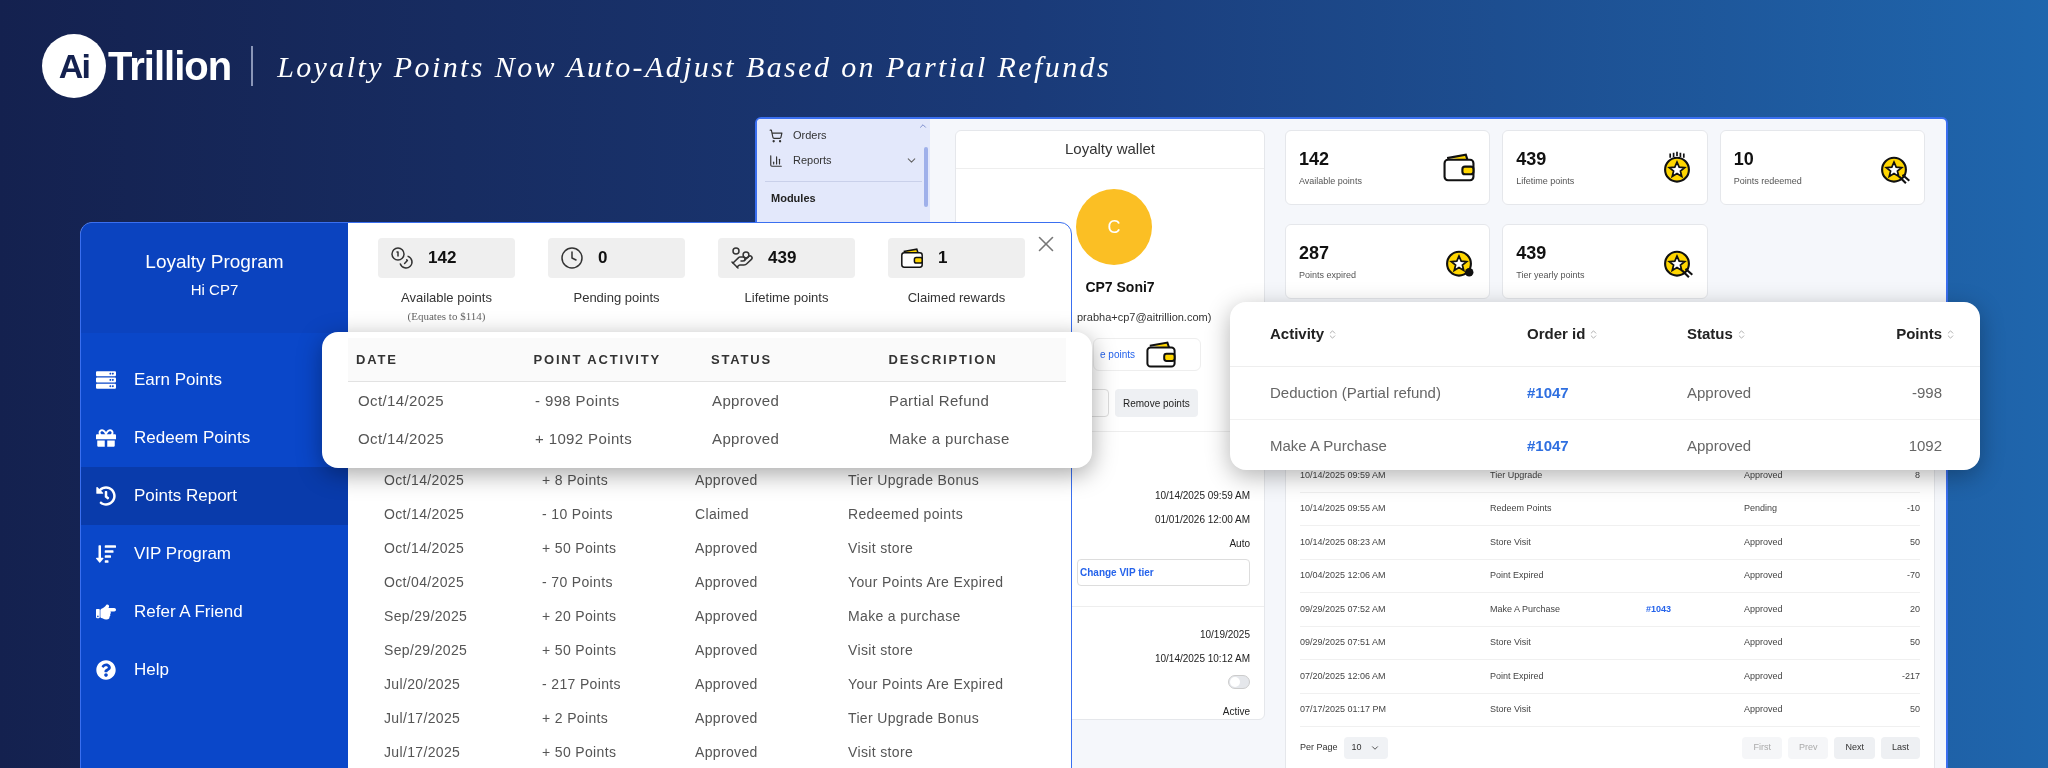 This screenshot has height=768, width=2048. What do you see at coordinates (74, 66) in the screenshot?
I see `logo-mark: Ai` at bounding box center [74, 66].